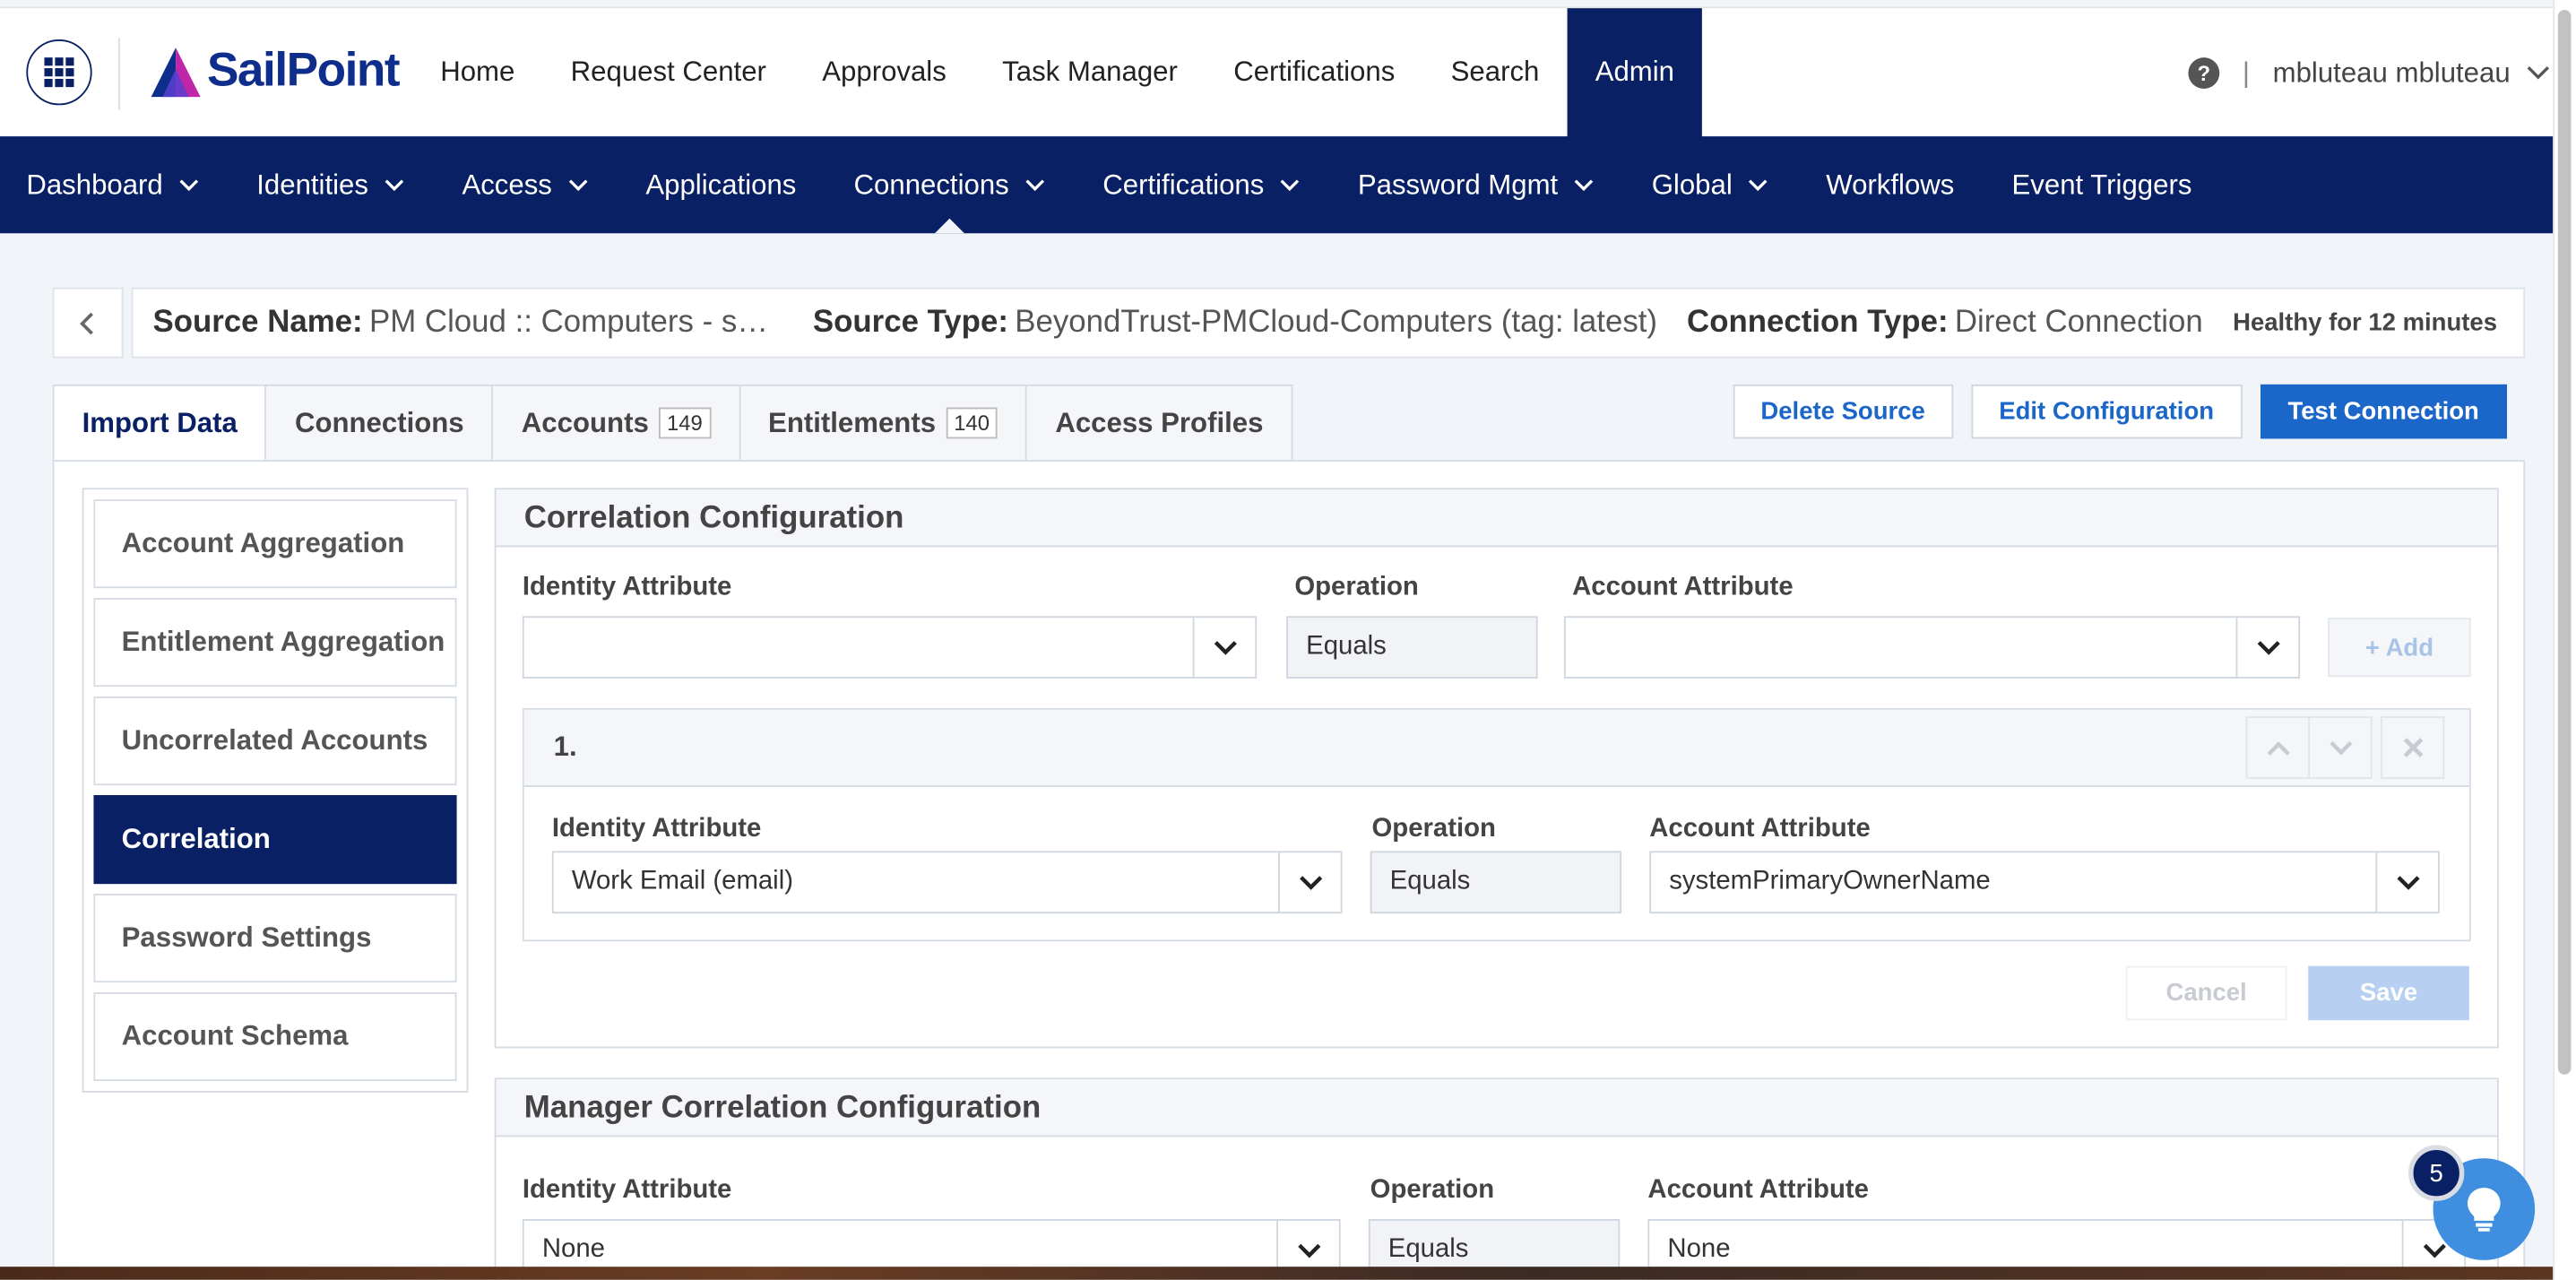 The width and height of the screenshot is (2576, 1280). I want to click on menu-account-aggregation: Account Aggregation, so click(275, 544).